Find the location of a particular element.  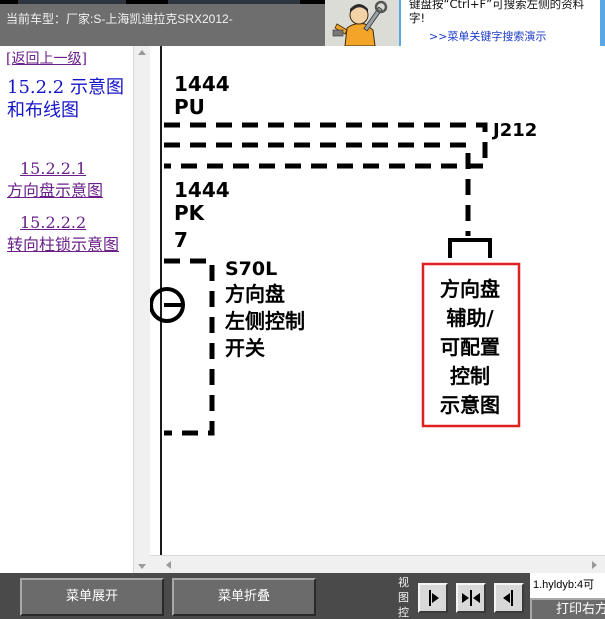

search-hint-panel: 键盘按“Ctrl+F”可搜索左侧的资料字! >>菜单关键字搜索演示 is located at coordinates (502, 23).